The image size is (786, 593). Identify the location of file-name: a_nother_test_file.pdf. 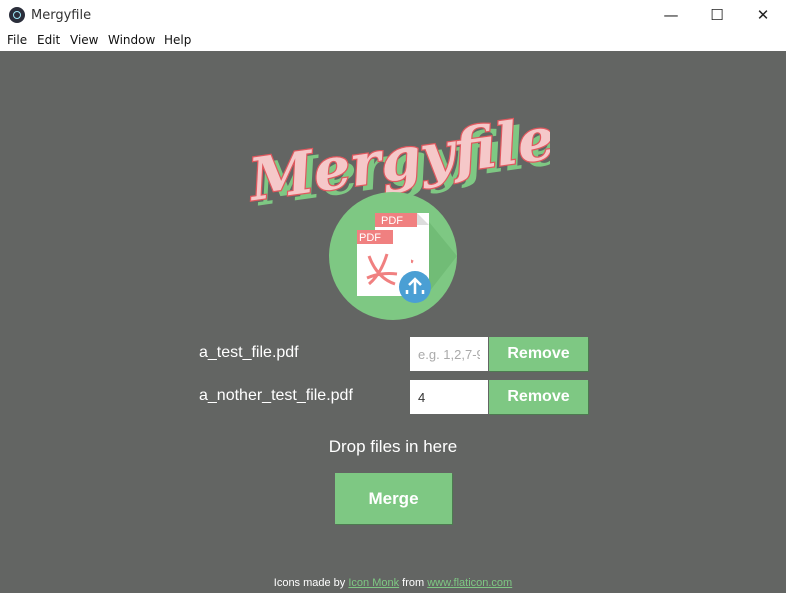
(276, 395).